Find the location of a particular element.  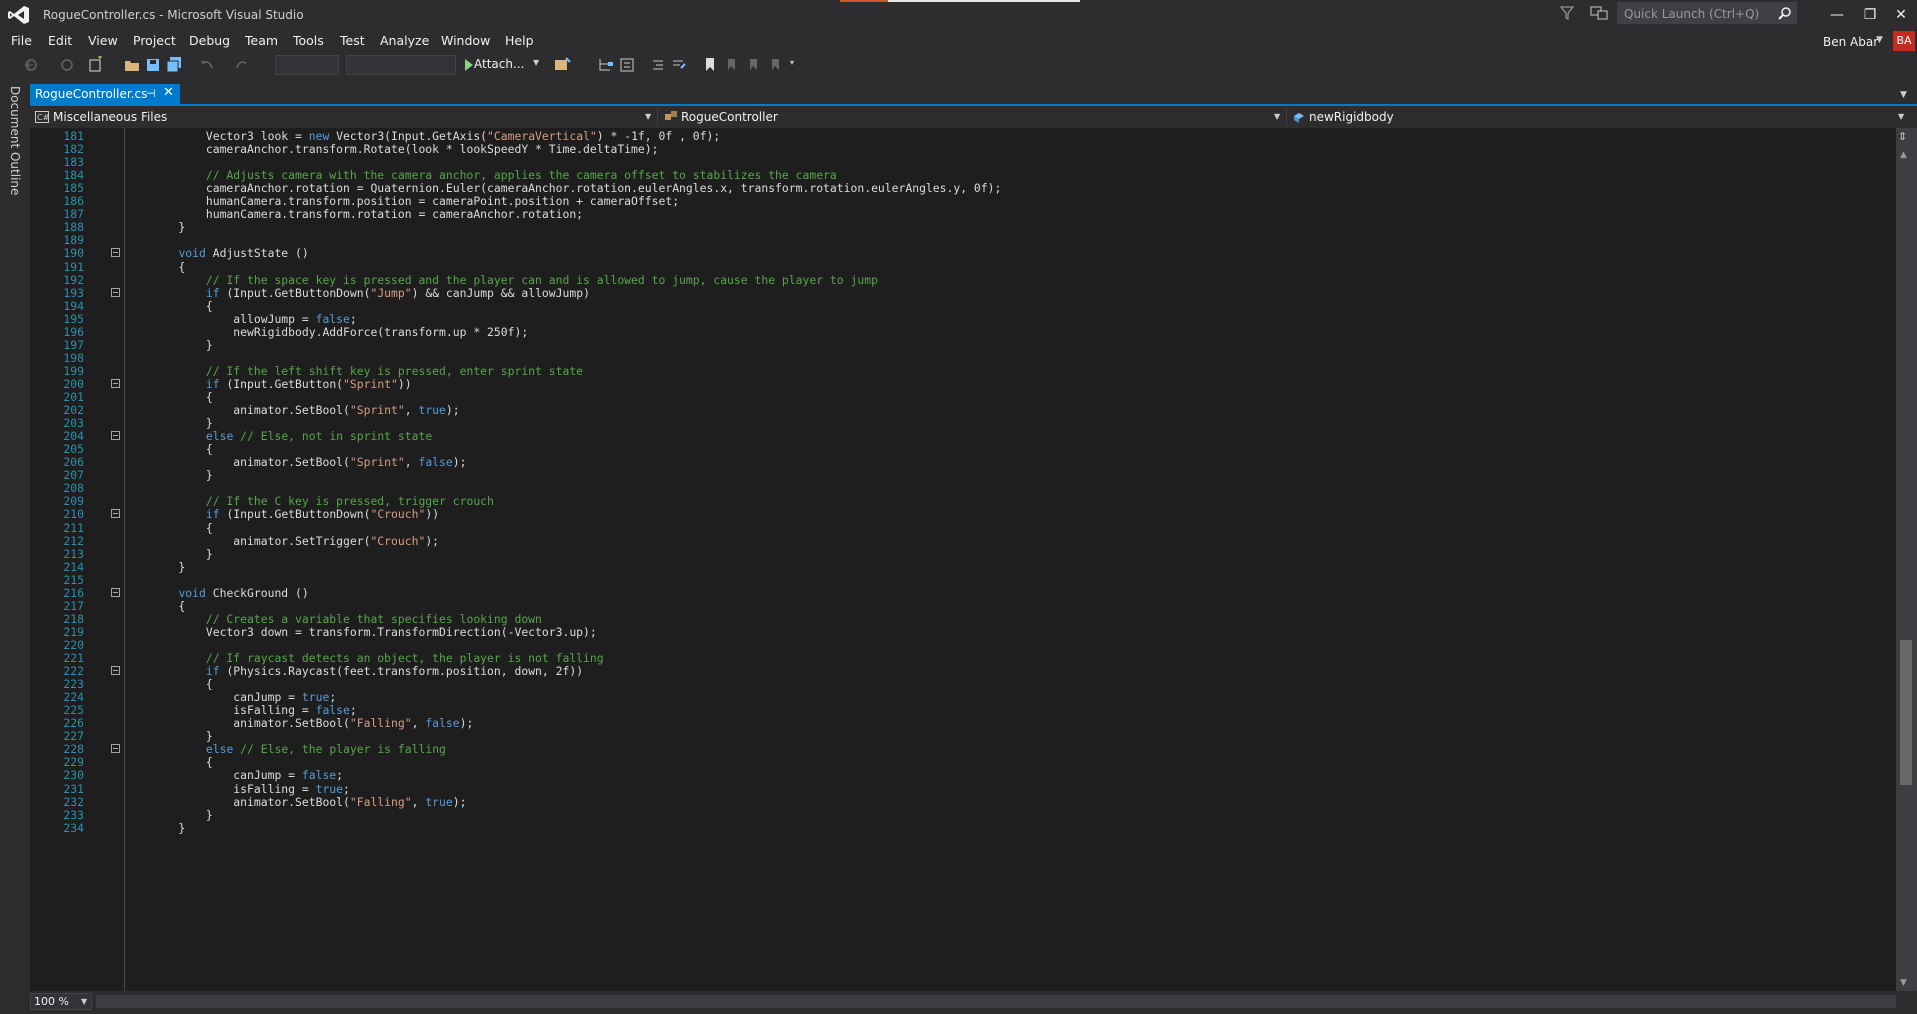

zoom-dropdown: 100 % ▼ is located at coordinates (61, 1001).